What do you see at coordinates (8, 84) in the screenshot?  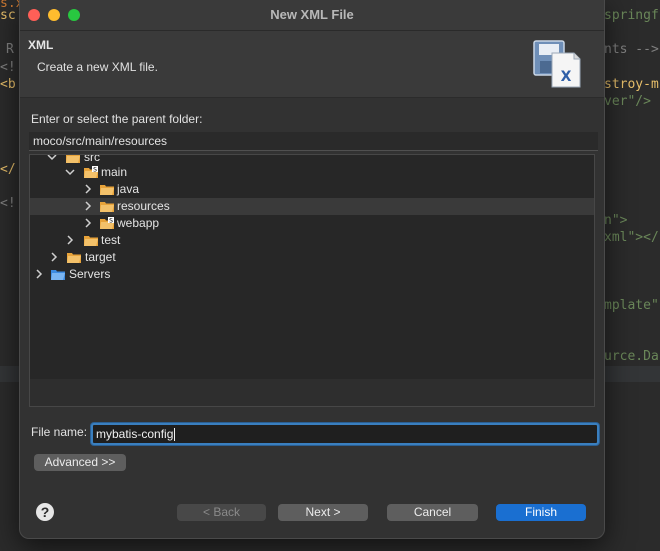 I see `editor-text: <b` at bounding box center [8, 84].